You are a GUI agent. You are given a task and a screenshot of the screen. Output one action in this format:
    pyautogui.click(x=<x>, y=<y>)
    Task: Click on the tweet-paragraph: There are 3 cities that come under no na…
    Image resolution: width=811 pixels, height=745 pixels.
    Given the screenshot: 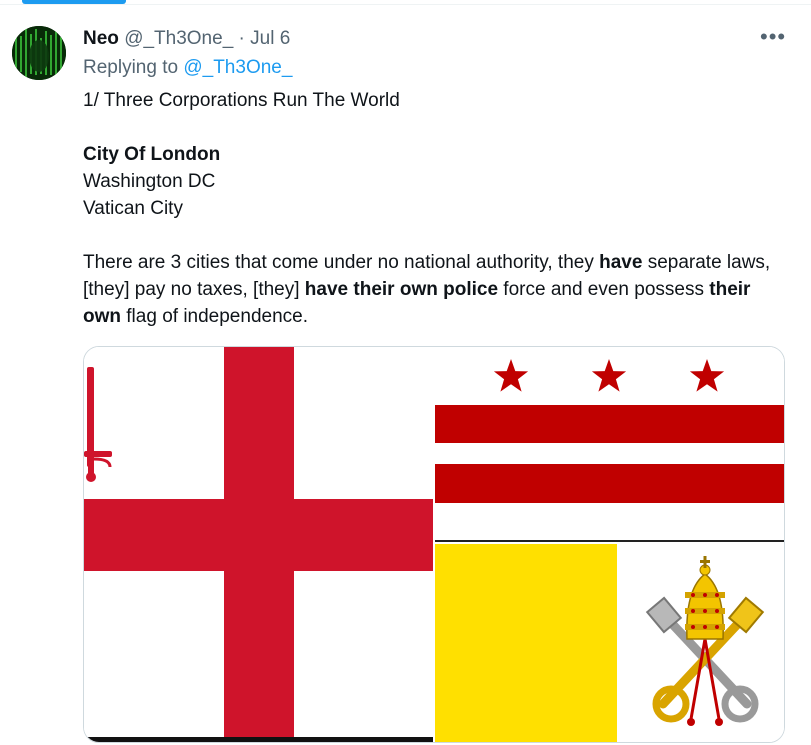 What is the action you would take?
    pyautogui.click(x=427, y=289)
    